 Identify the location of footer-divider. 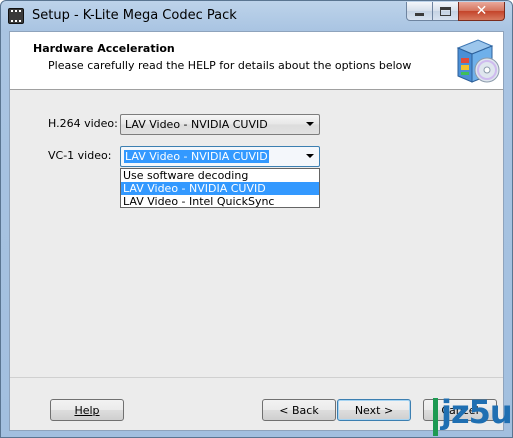
(256, 377).